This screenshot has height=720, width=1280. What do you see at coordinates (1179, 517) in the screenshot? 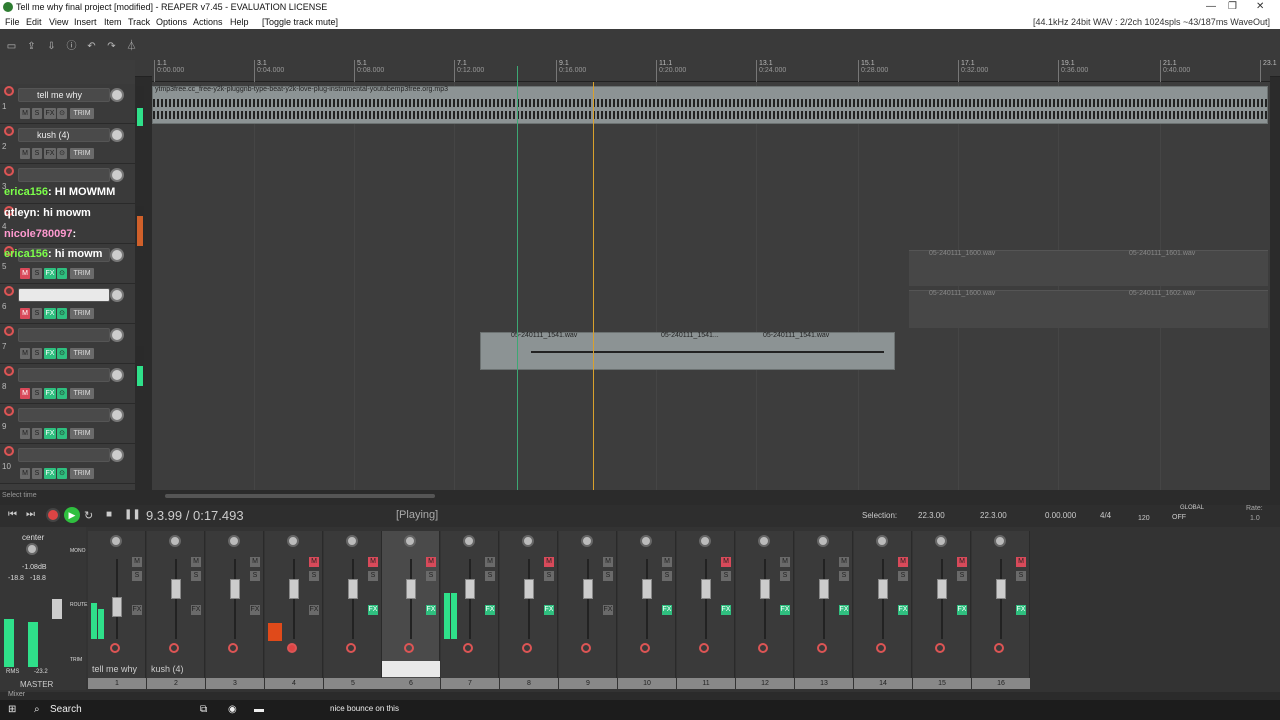
I see `global-automation-state: OFF` at bounding box center [1179, 517].